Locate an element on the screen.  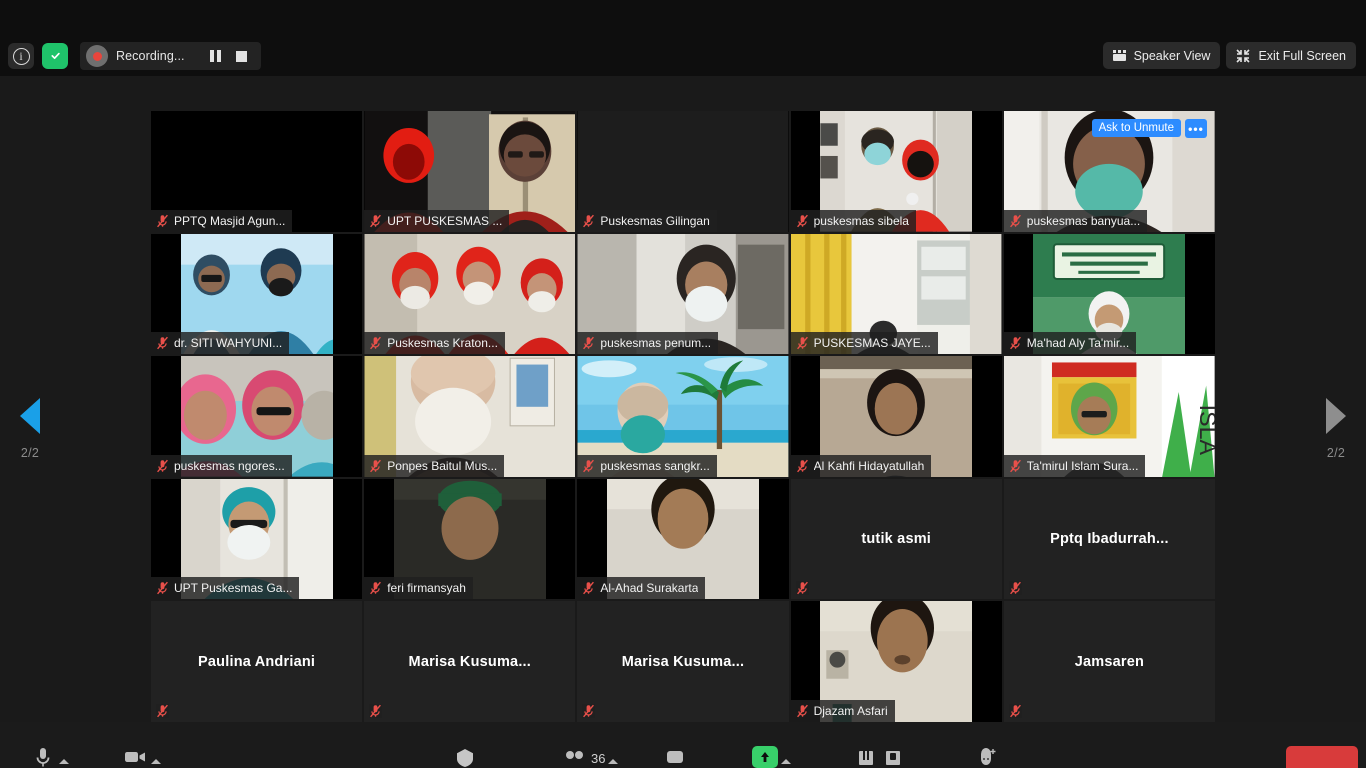
participant-name: tutik asmi is located at coordinates (896, 539).